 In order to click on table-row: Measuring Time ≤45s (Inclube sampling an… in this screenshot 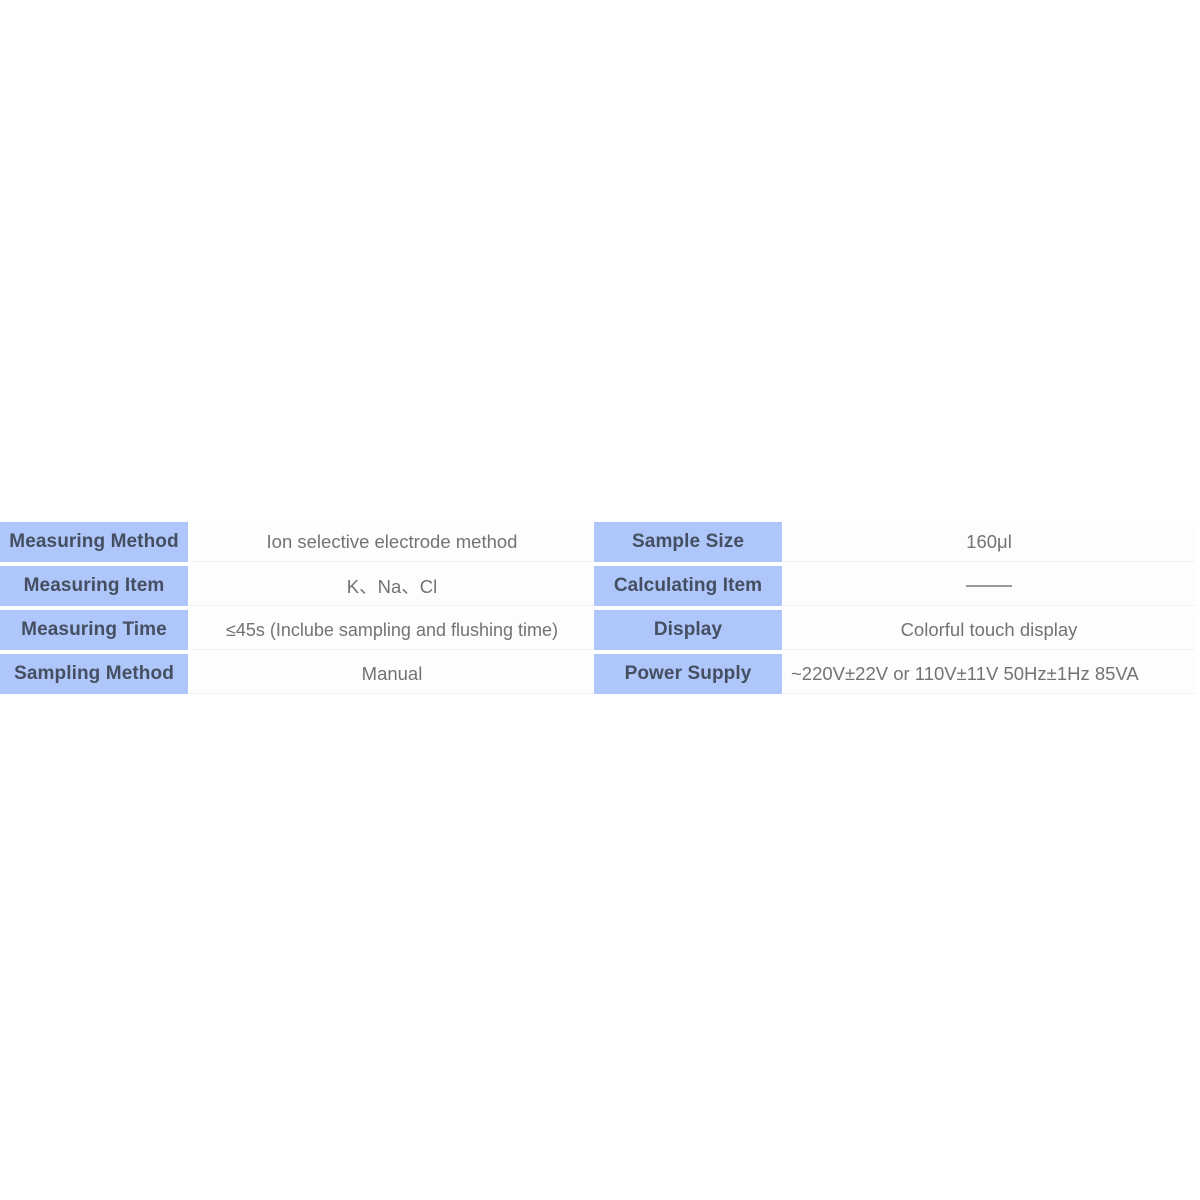, I will do `click(600, 630)`.